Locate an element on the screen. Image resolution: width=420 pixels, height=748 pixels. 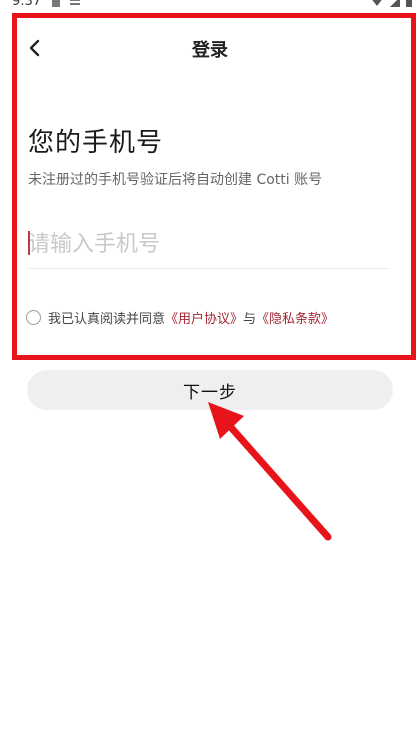
status-bar: 9:37 is located at coordinates (210, 6).